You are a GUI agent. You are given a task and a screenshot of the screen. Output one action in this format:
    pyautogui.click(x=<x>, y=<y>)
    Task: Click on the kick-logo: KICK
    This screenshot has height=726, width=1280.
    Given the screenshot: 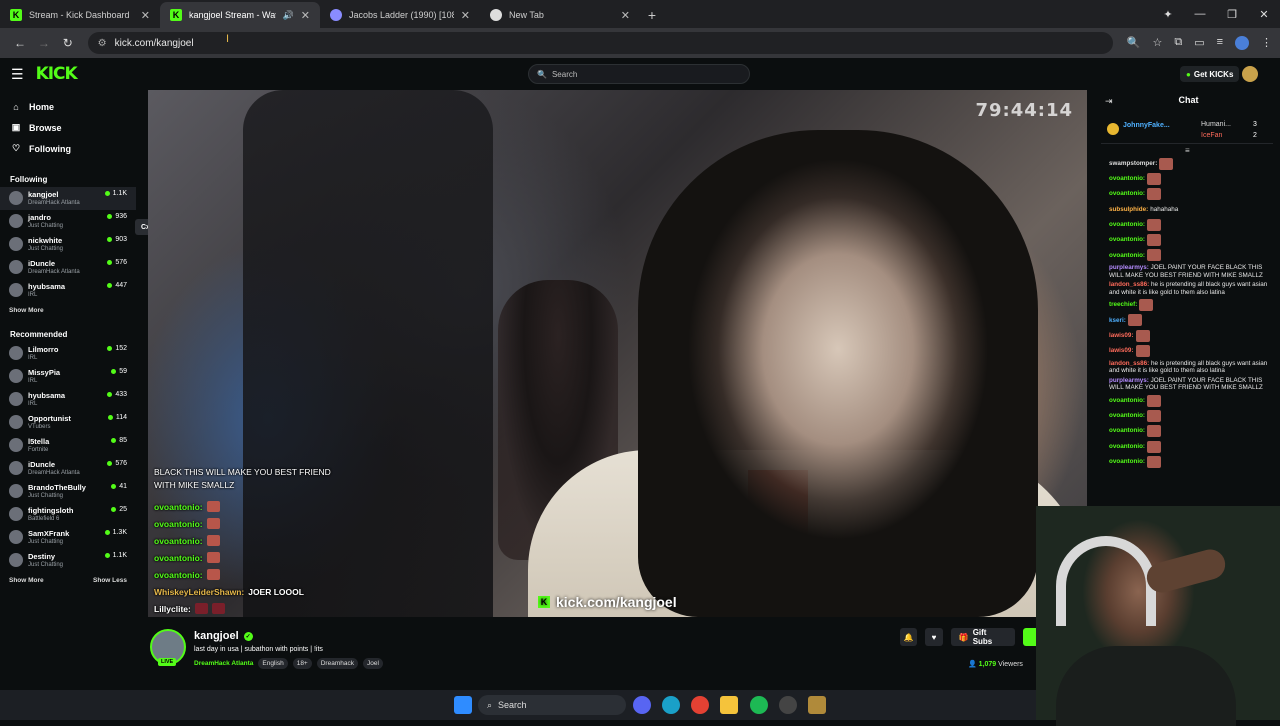 What is the action you would take?
    pyautogui.click(x=57, y=74)
    